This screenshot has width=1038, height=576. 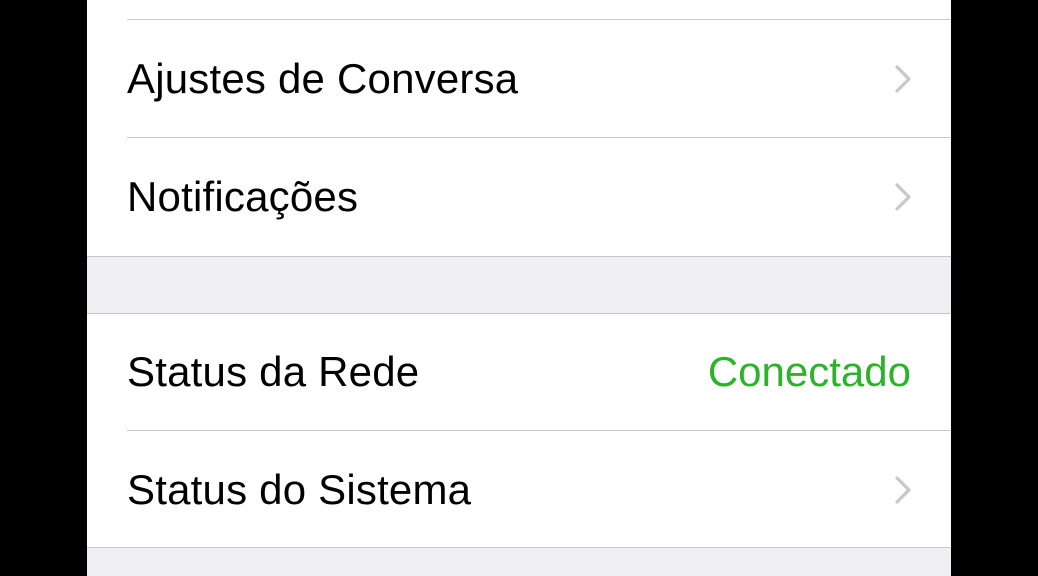 What do you see at coordinates (299, 489) in the screenshot?
I see `system-status-label: Status do Sistema` at bounding box center [299, 489].